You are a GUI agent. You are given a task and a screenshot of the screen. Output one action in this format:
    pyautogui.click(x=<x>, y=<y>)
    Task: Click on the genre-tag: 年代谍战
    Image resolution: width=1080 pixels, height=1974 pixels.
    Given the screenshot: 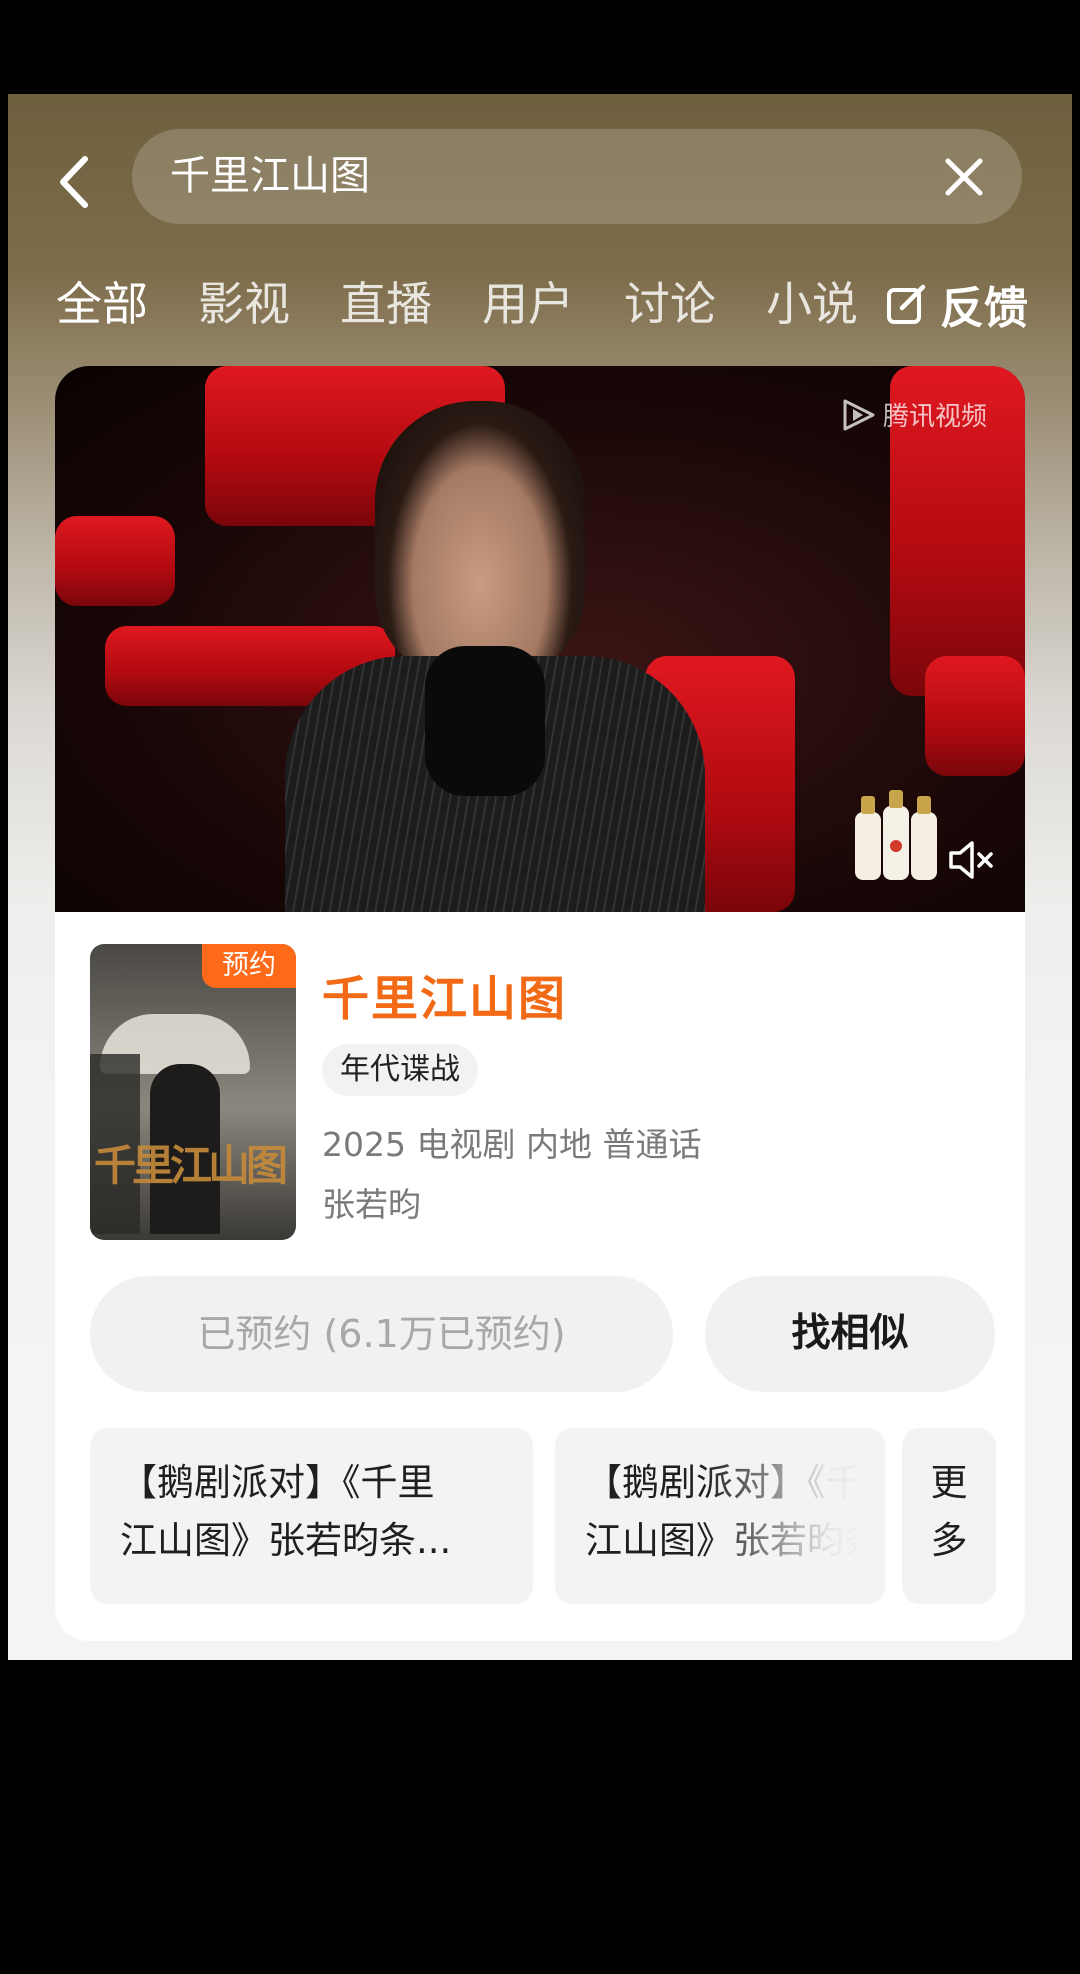 What is the action you would take?
    pyautogui.click(x=400, y=1070)
    